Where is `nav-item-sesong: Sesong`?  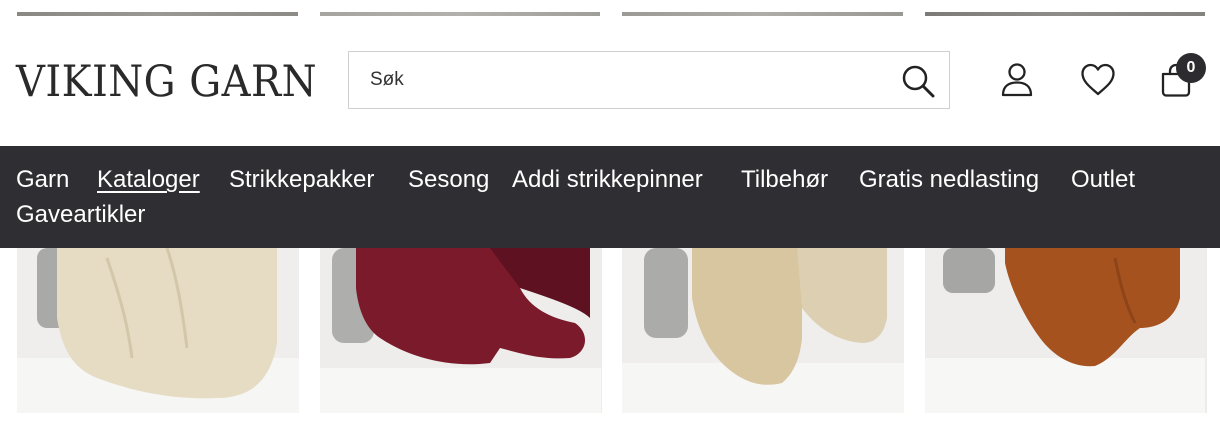
nav-item-sesong: Sesong is located at coordinates (448, 180).